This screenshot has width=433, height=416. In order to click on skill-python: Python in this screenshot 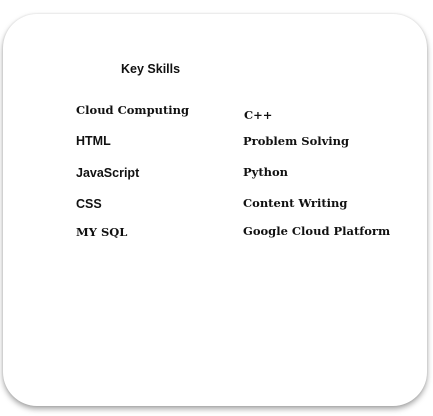, I will do `click(266, 172)`.